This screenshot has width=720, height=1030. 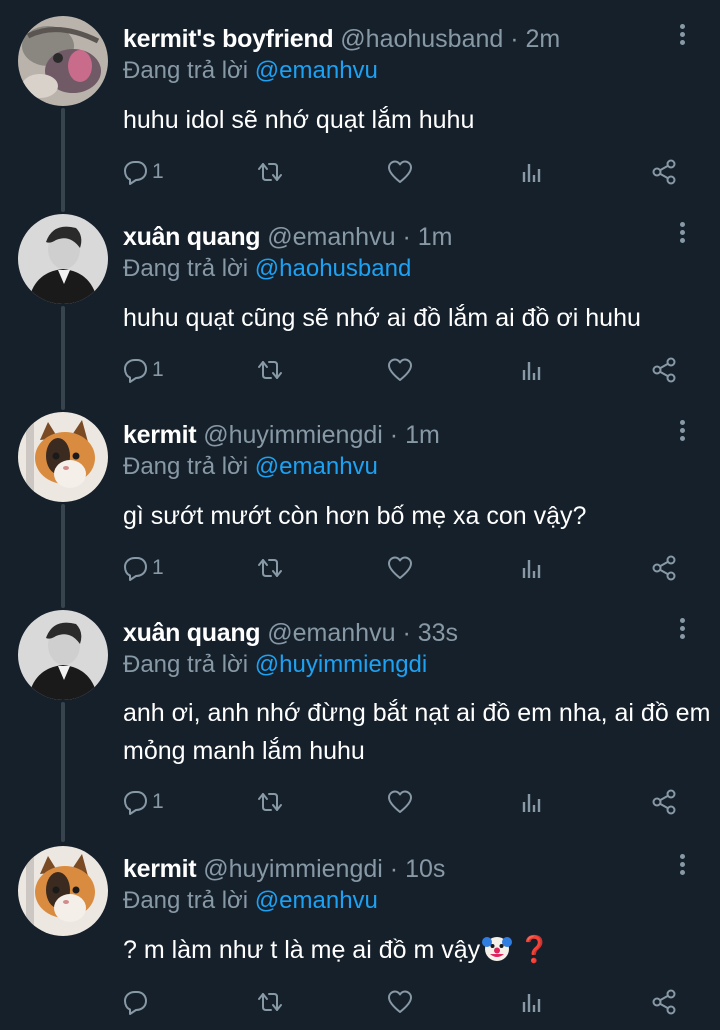 What do you see at coordinates (425, 869) in the screenshot?
I see `timestamp: 10s` at bounding box center [425, 869].